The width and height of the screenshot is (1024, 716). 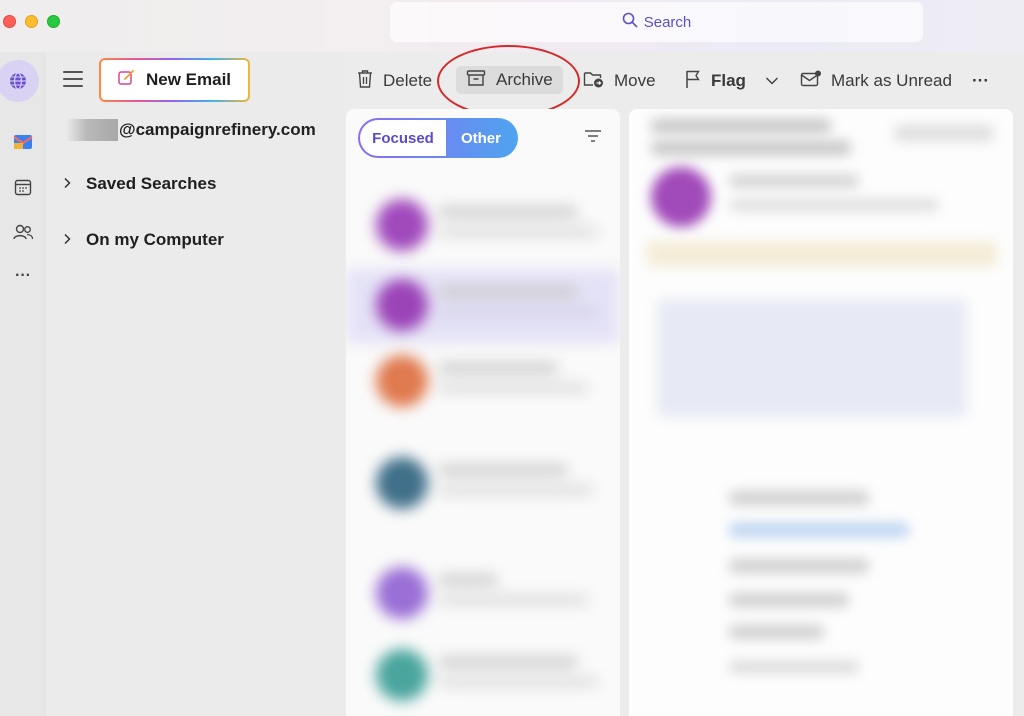 What do you see at coordinates (151, 183) in the screenshot?
I see `folder-label: Saved Searches` at bounding box center [151, 183].